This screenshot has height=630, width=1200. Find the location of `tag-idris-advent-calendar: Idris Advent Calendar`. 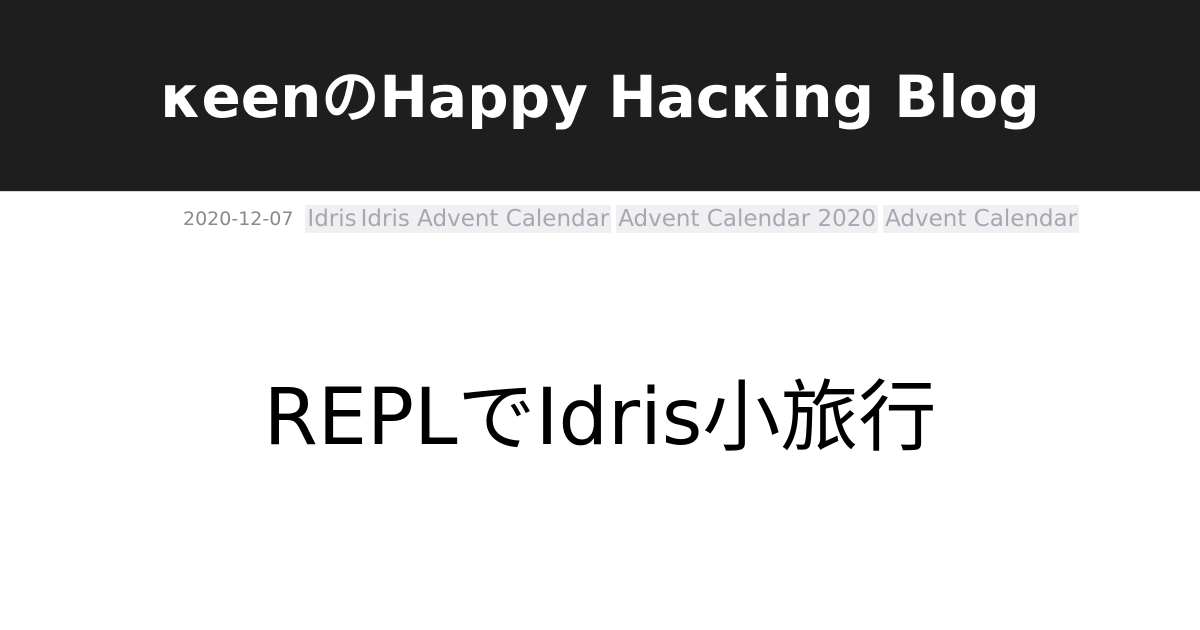

tag-idris-advent-calendar: Idris Advent Calendar is located at coordinates (485, 219).